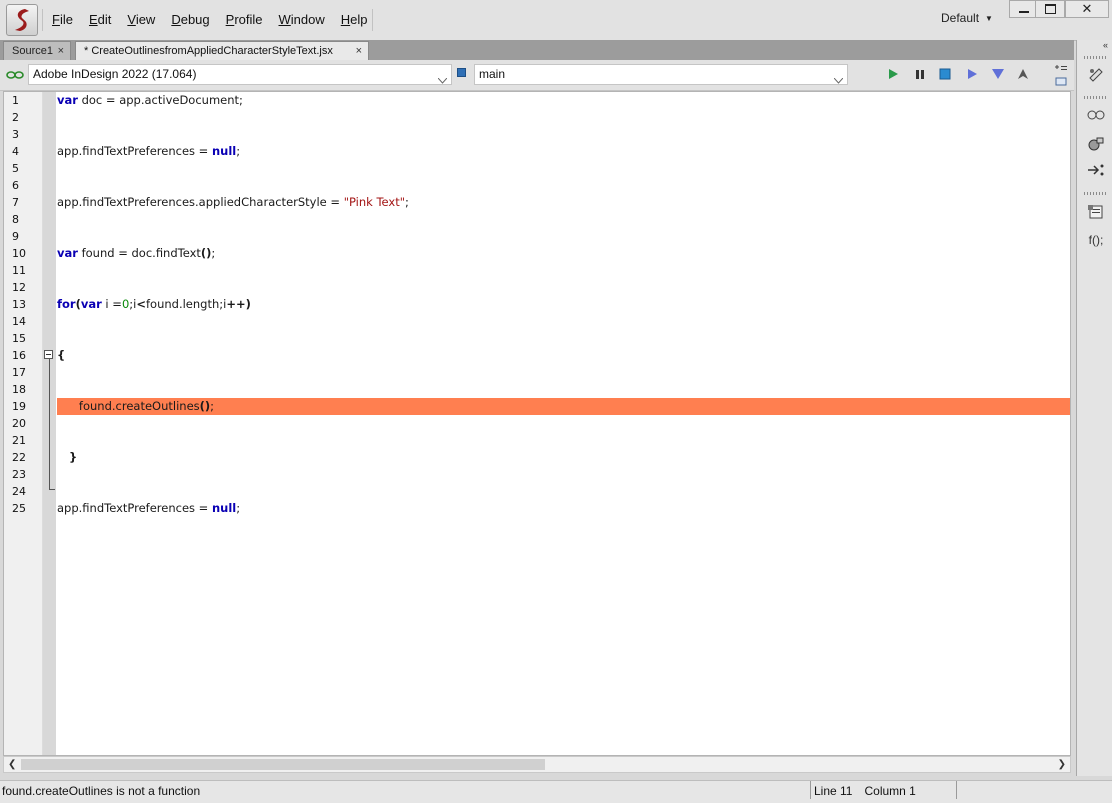 The width and height of the screenshot is (1112, 803). Describe the element at coordinates (833, 791) in the screenshot. I see `cursor-line: Line 11` at that location.